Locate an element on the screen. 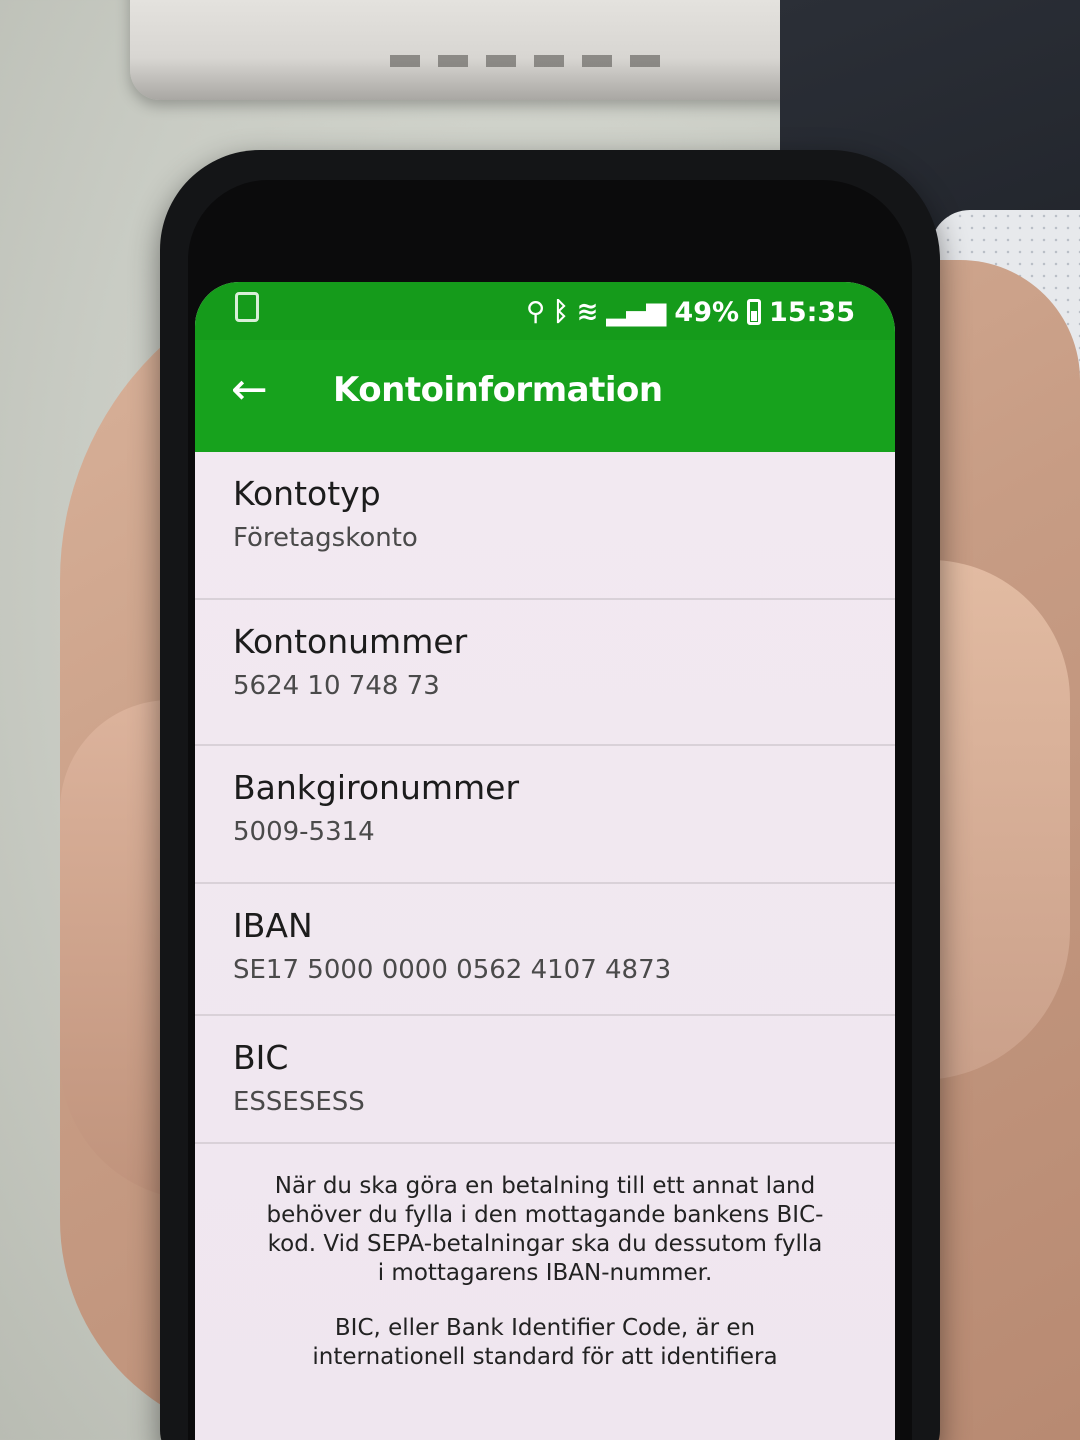 This screenshot has height=1440, width=1080. signal-icon: ▂▄▆ is located at coordinates (636, 312).